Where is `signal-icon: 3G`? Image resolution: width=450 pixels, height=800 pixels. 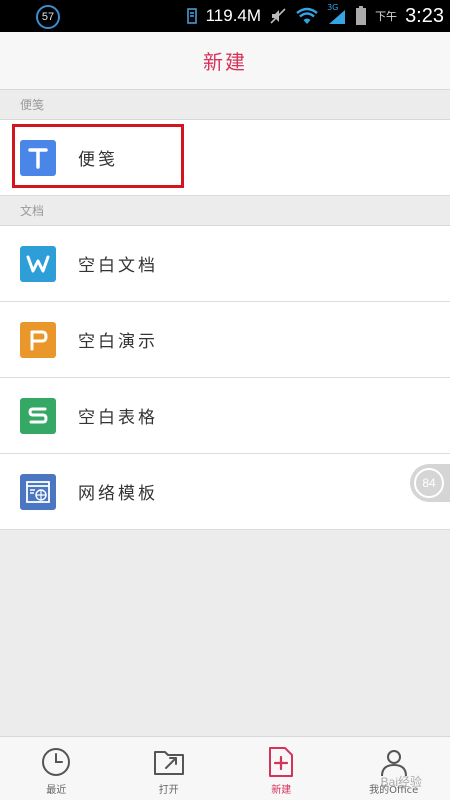
signal-icon: 3G is located at coordinates (337, 14).